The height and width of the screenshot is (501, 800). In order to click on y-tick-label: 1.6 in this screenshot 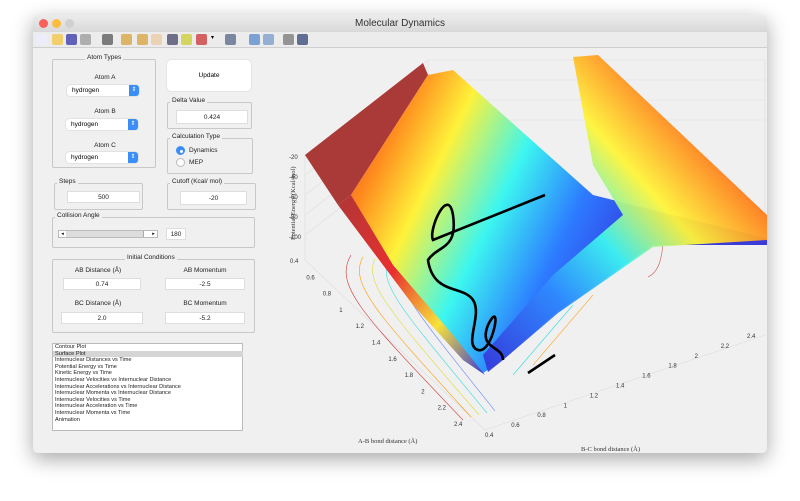, I will do `click(646, 377)`.